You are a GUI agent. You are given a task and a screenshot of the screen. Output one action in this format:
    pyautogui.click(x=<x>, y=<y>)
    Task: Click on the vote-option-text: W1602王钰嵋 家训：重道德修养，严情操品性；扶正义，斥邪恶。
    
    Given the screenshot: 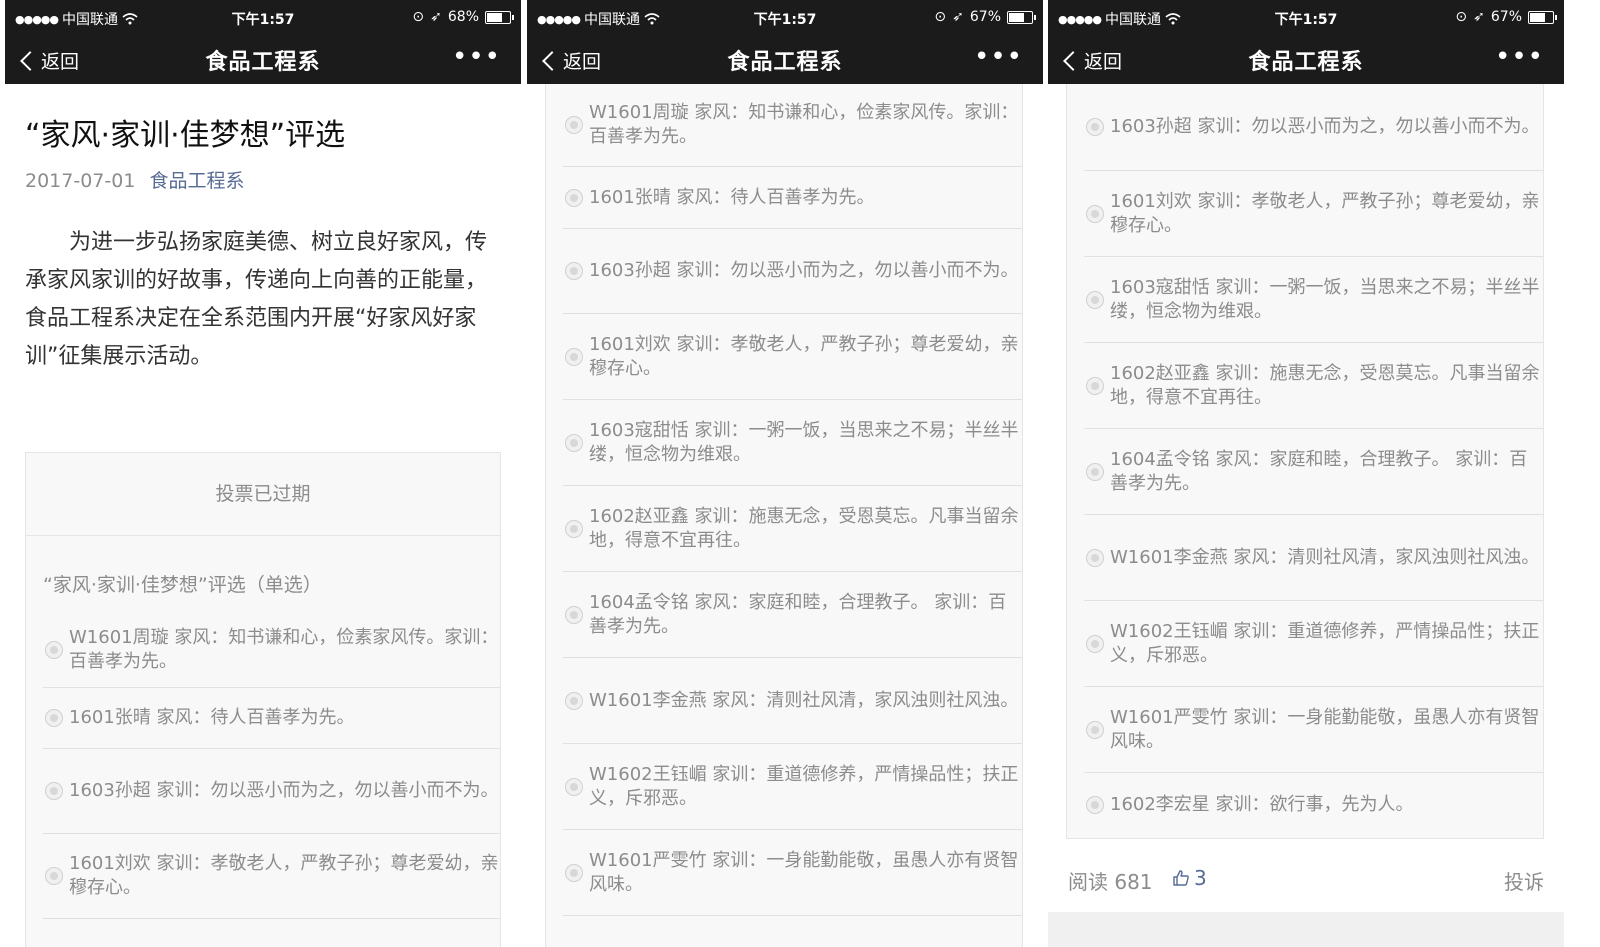 What is the action you would take?
    pyautogui.click(x=1325, y=643)
    